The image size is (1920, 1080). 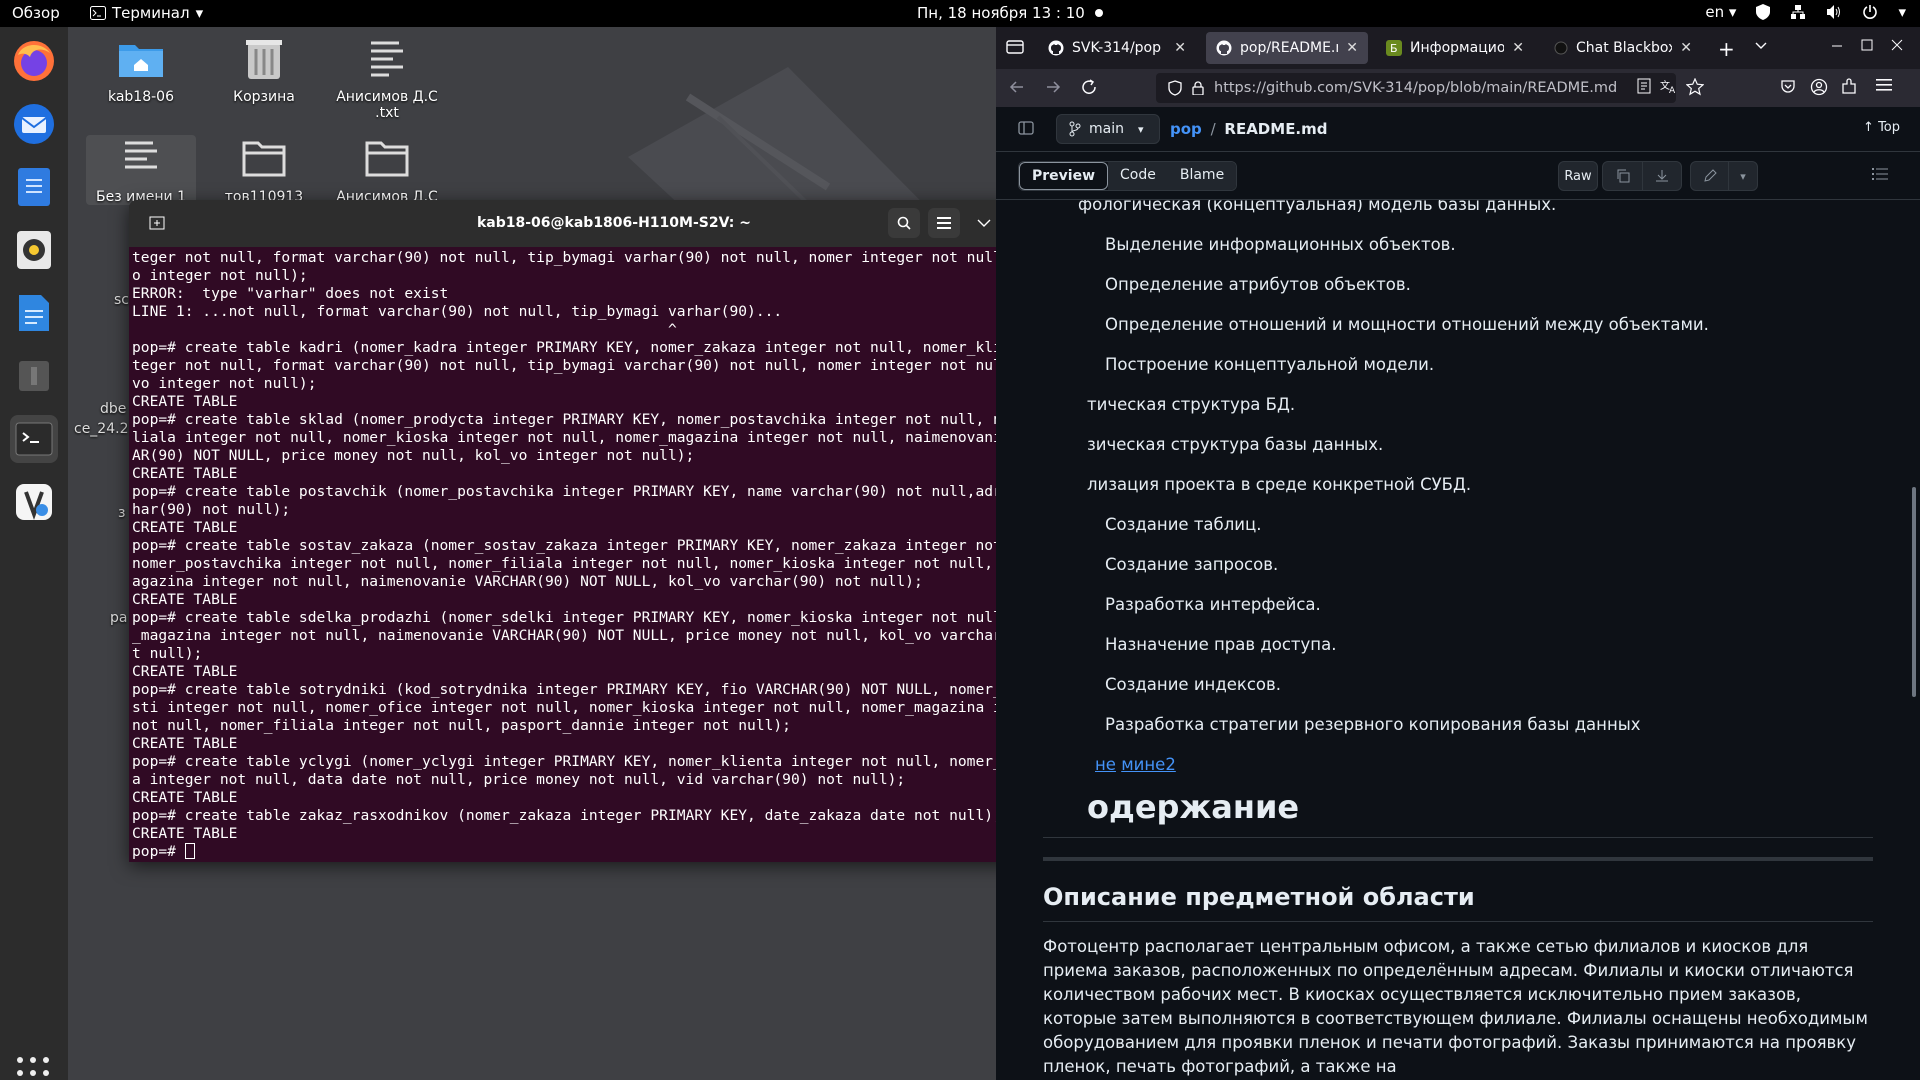 I want to click on copy-raw-button, so click(x=1623, y=176).